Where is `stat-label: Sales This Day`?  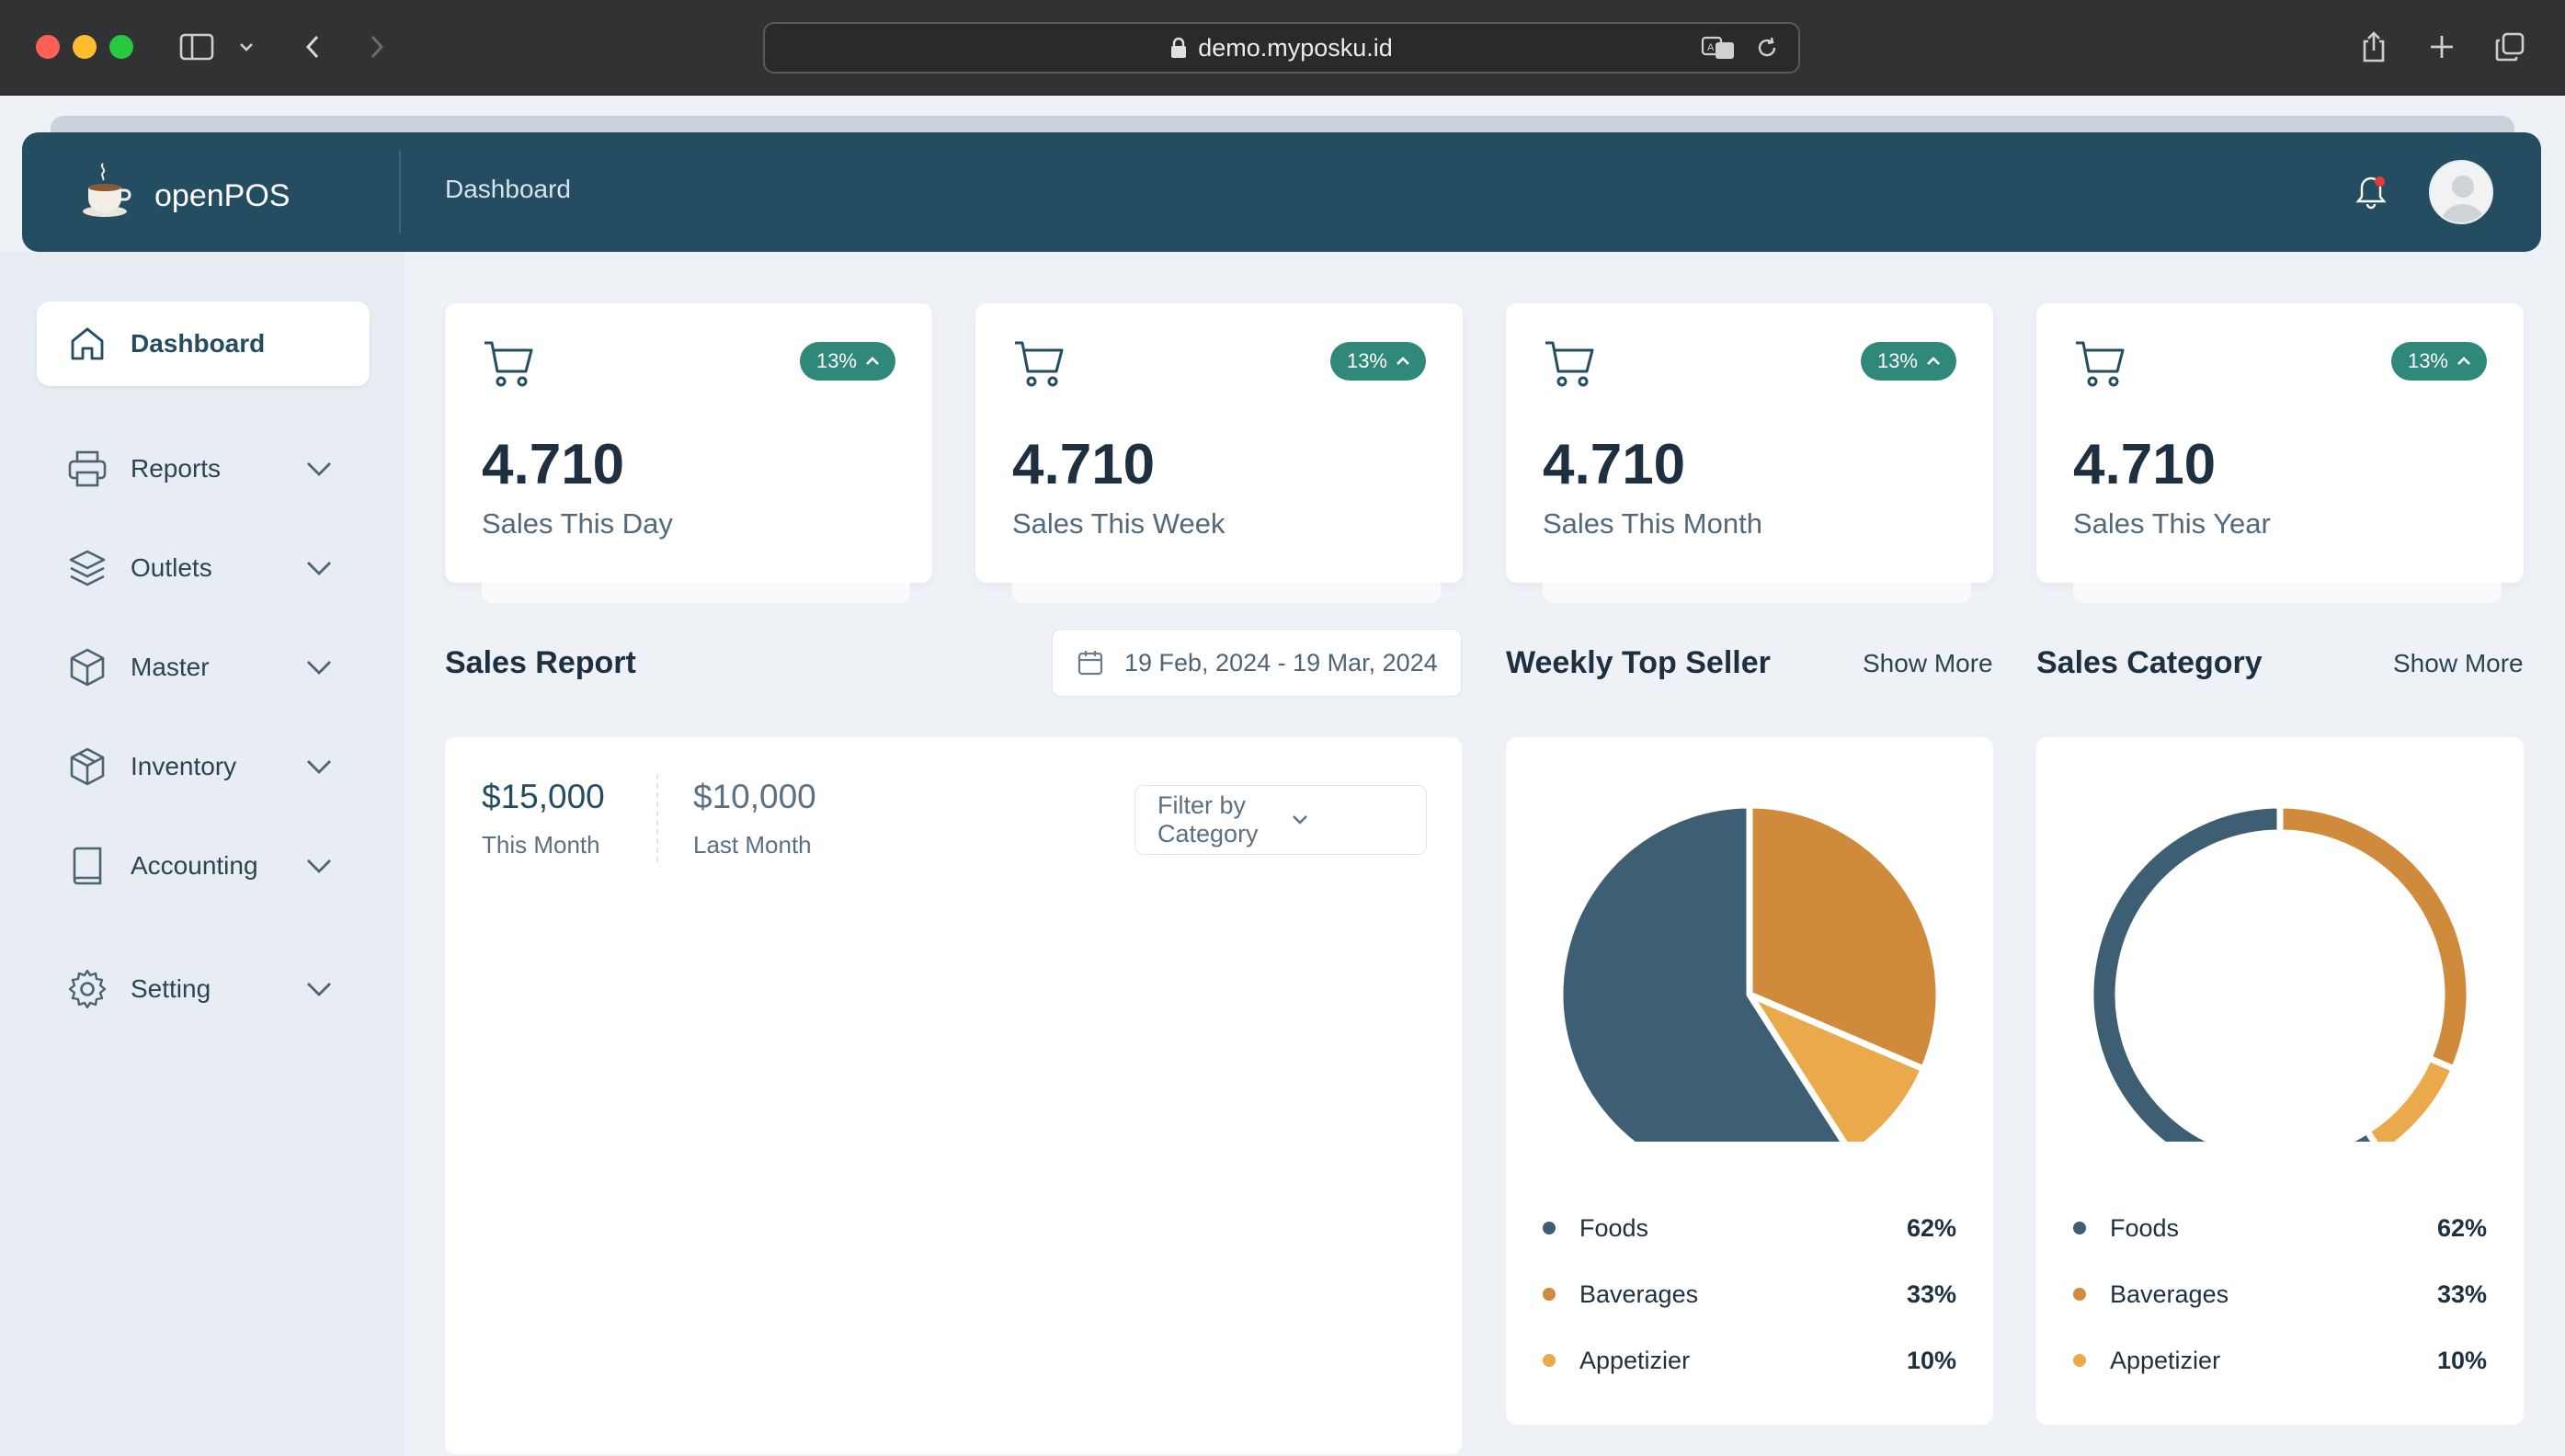
stat-label: Sales This Day is located at coordinates (577, 523).